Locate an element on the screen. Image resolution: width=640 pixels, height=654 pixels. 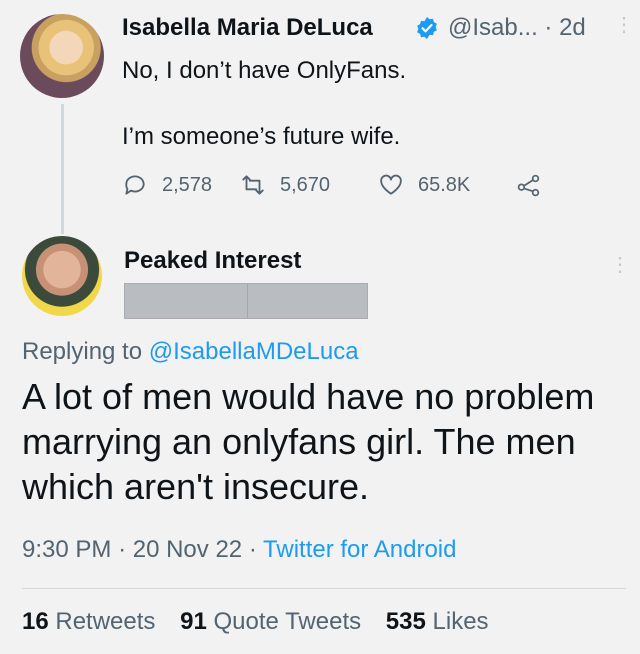
author-handle-and-age: @Isab... · 2d is located at coordinates (517, 28).